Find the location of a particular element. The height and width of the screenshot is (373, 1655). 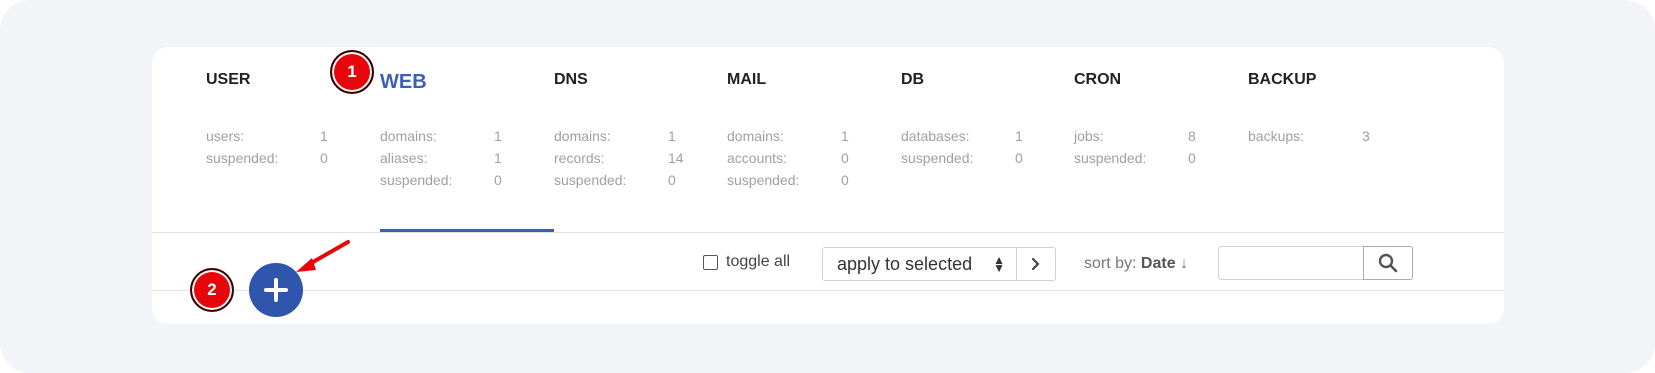

tab-dns: DNS domains: 1 records: 14 suspended: 0 is located at coordinates (634, 139).